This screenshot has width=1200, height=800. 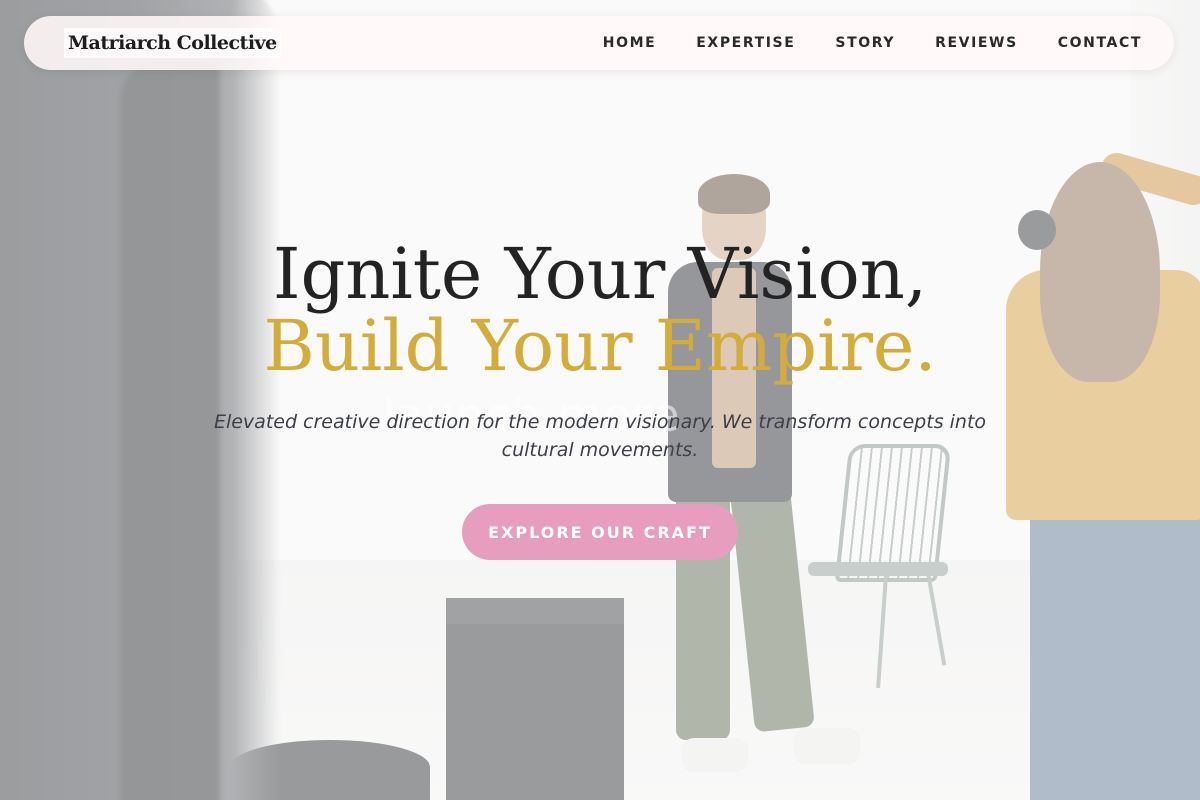 What do you see at coordinates (600, 532) in the screenshot?
I see `explore-our-craft-button: EXPLORE OUR CRAFT` at bounding box center [600, 532].